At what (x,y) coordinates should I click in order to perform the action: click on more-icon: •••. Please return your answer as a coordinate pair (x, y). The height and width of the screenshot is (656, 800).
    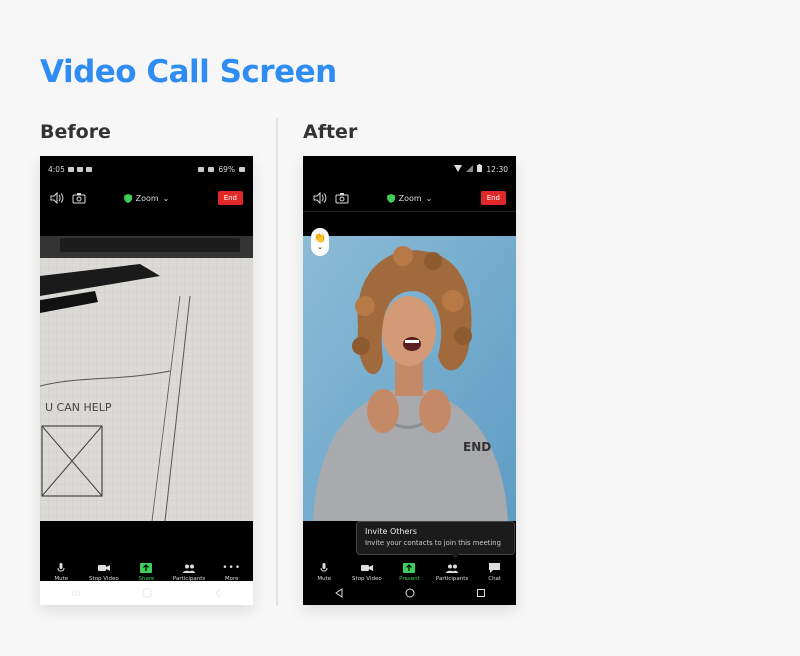
    Looking at the image, I should click on (232, 568).